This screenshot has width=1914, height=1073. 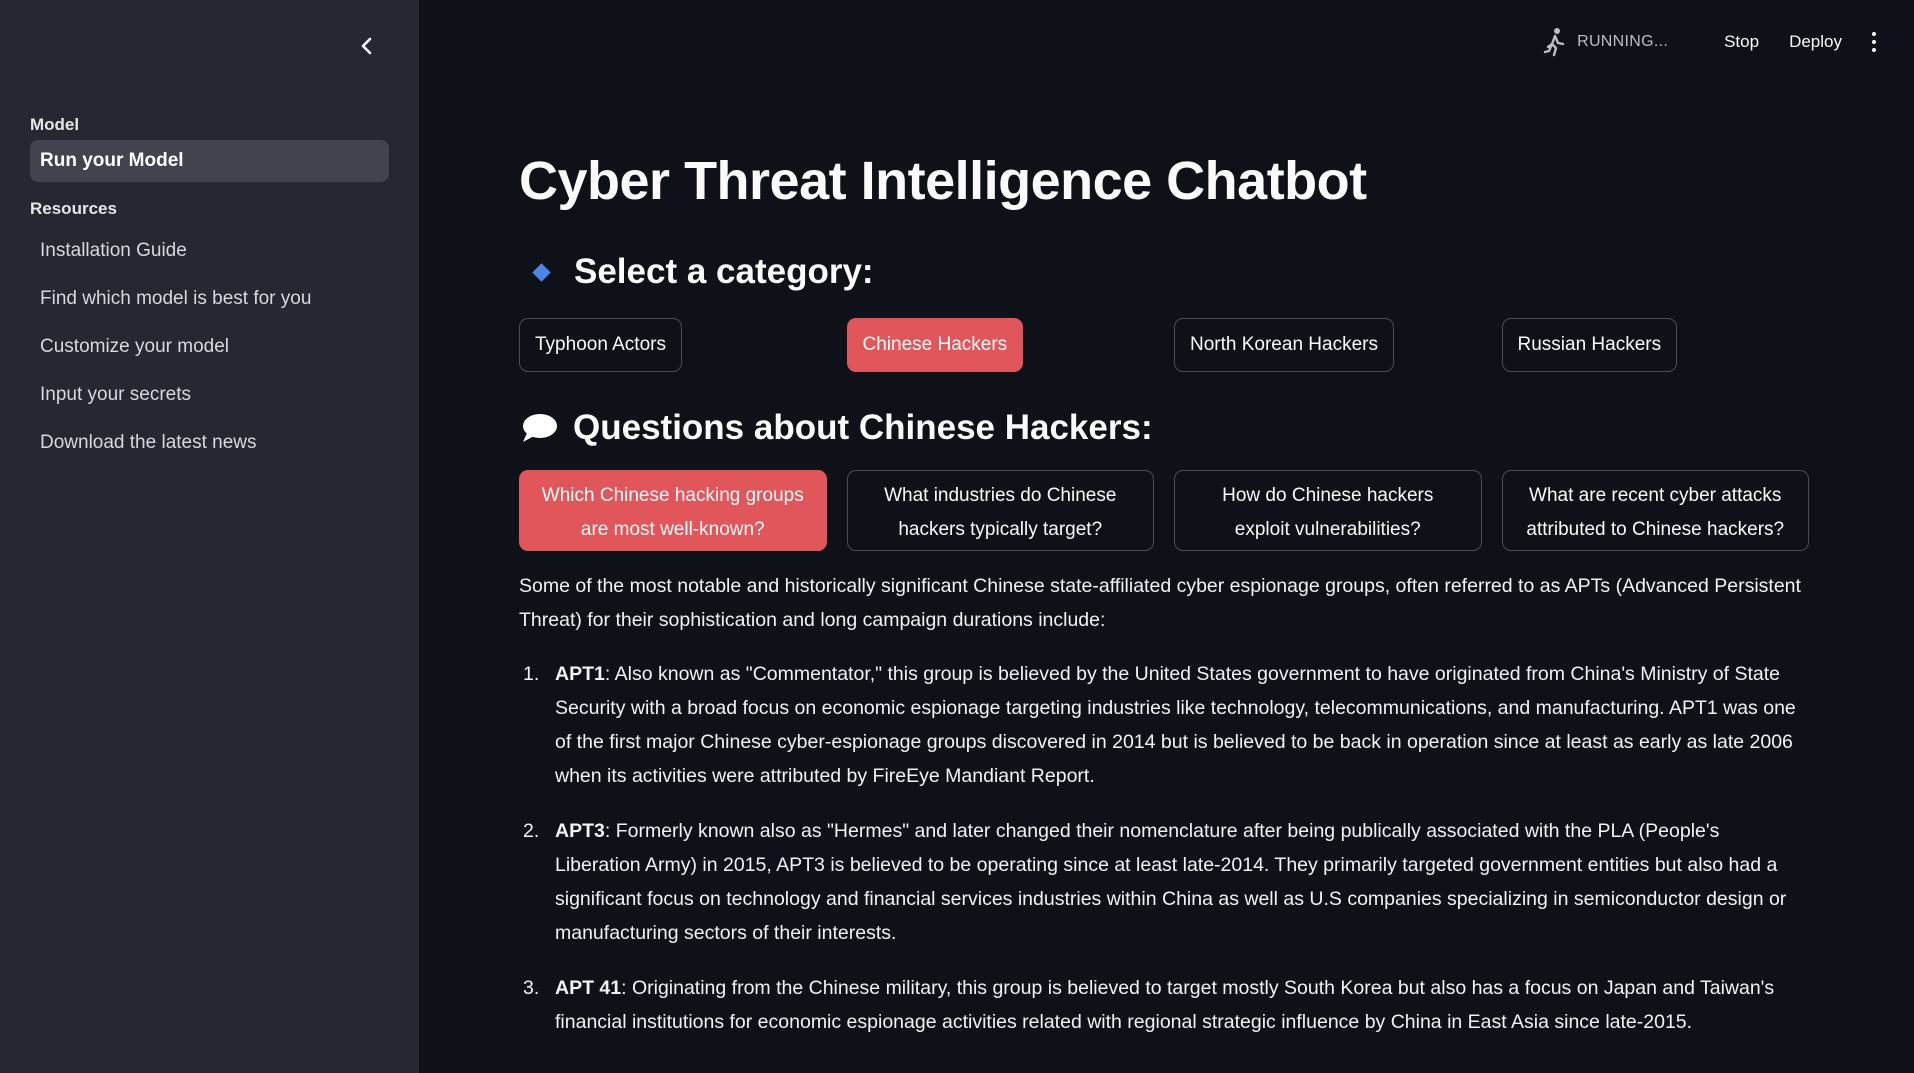 I want to click on list-item-name: APT1, so click(x=580, y=674).